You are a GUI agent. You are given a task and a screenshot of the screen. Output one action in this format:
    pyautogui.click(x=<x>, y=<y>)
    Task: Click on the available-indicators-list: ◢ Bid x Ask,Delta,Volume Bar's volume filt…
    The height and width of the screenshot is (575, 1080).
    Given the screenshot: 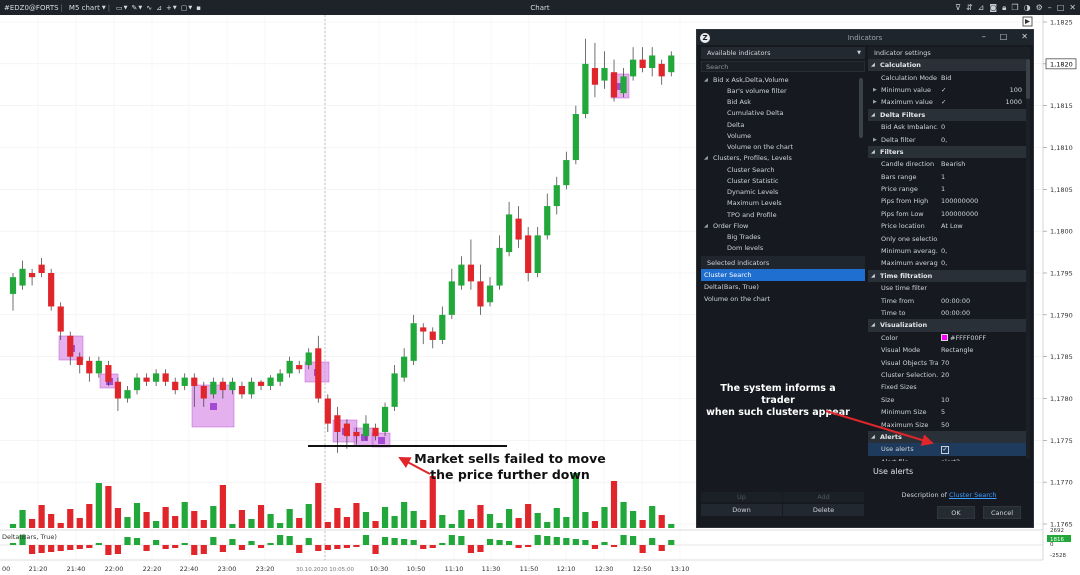 What is the action you would take?
    pyautogui.click(x=783, y=163)
    